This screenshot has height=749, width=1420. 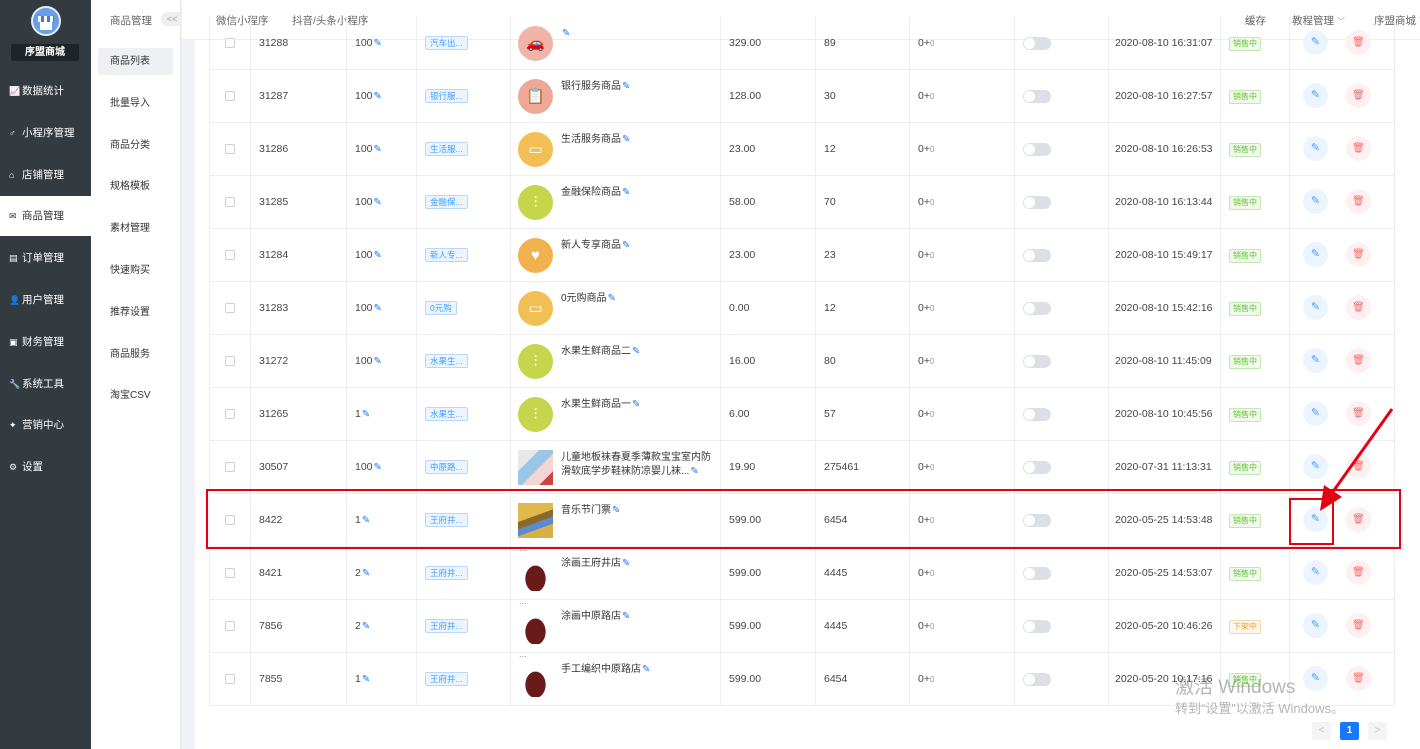 What do you see at coordinates (45, 384) in the screenshot?
I see `sidebar-item-wrench: 🔧 系统工具` at bounding box center [45, 384].